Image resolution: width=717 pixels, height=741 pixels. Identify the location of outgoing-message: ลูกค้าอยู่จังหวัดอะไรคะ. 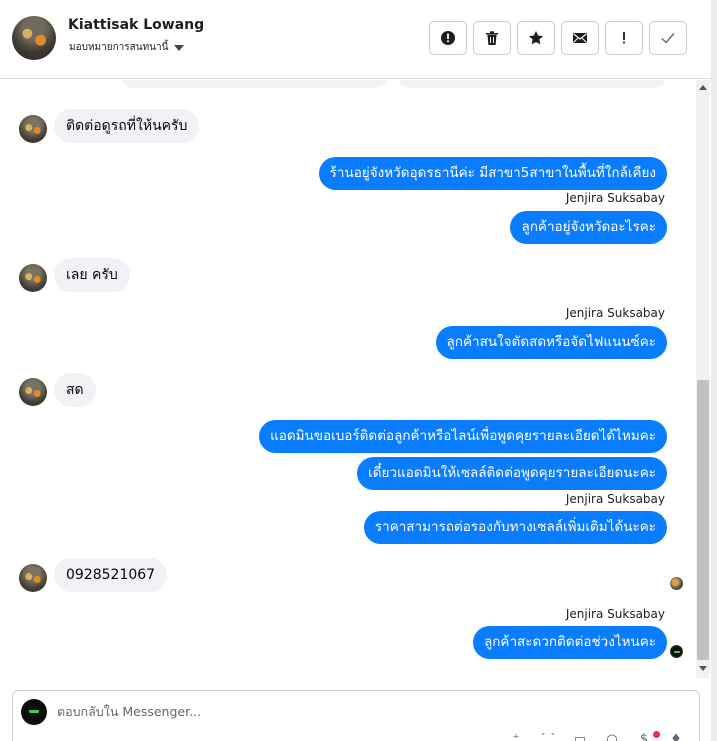
(588, 227).